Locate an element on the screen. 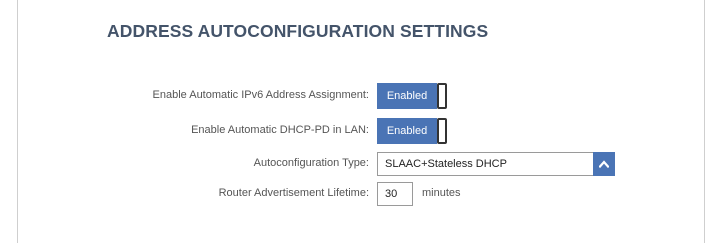 This screenshot has width=719, height=243. section-title: ADDRESS AUTOCONFIGURATION SETTINGS is located at coordinates (298, 31).